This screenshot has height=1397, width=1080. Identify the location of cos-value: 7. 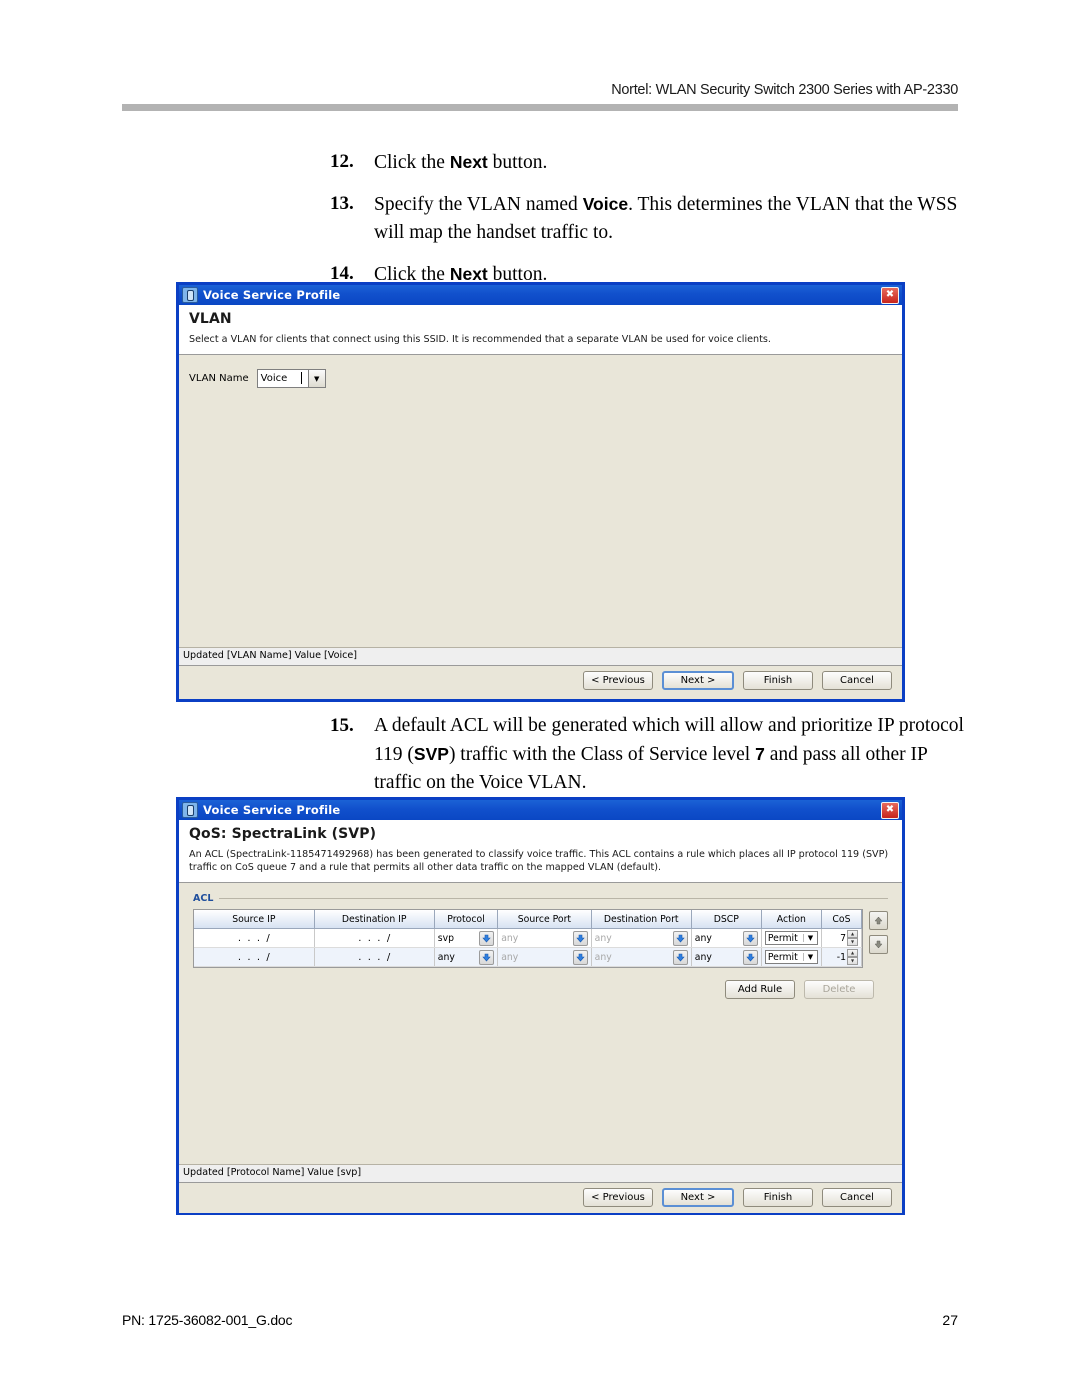
(843, 938).